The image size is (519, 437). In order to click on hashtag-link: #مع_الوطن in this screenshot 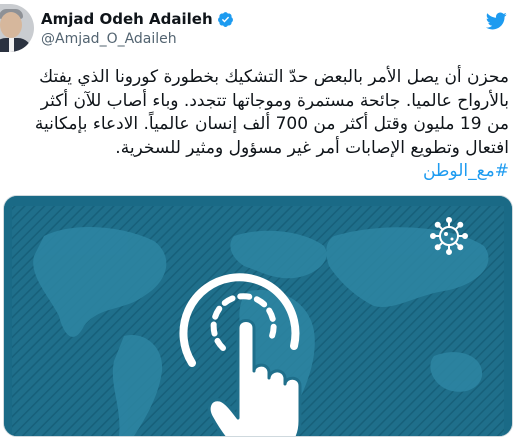, I will do `click(255, 172)`.